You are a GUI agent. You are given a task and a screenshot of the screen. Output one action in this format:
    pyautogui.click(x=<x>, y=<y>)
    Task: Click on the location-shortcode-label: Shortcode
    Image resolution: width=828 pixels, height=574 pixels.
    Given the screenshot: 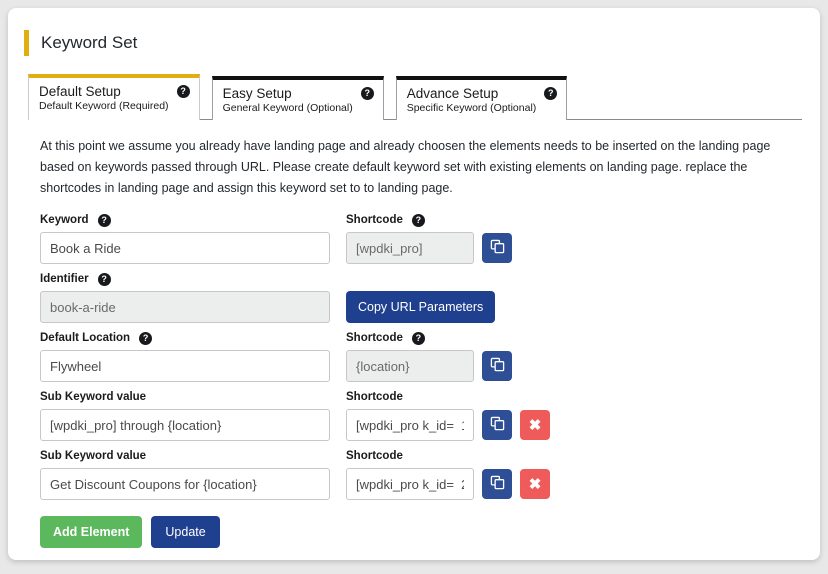 What is the action you would take?
    pyautogui.click(x=374, y=338)
    